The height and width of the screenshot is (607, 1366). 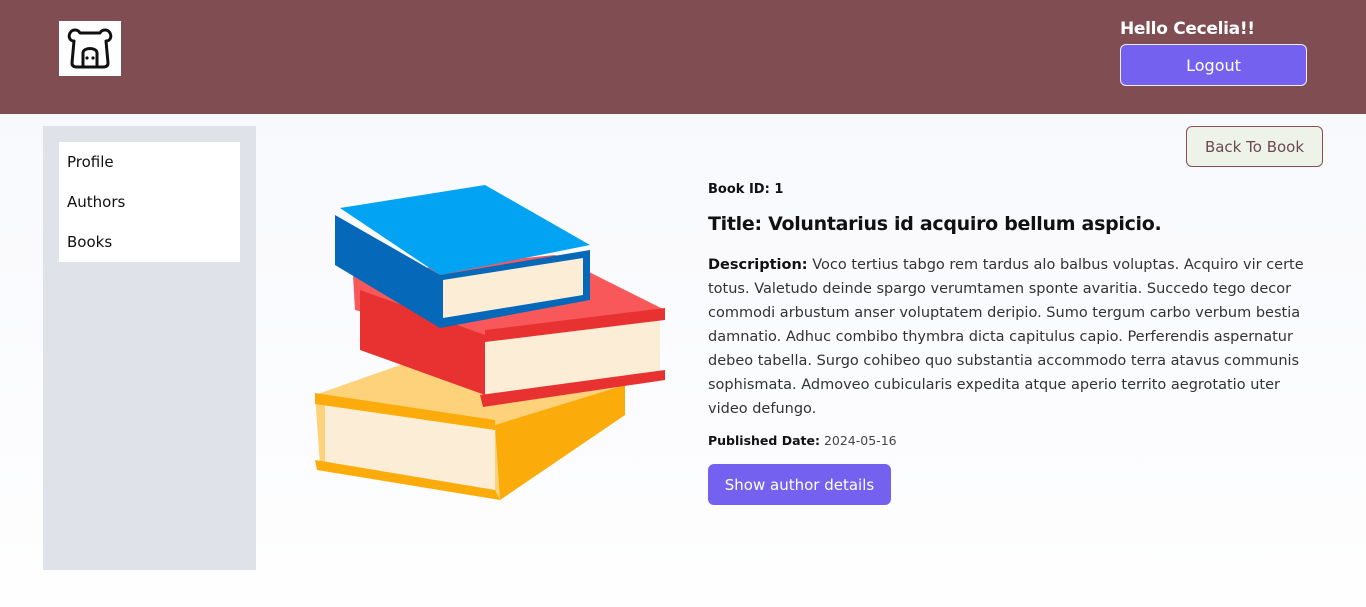 I want to click on sidebar-item-profile: Profile, so click(x=149, y=162).